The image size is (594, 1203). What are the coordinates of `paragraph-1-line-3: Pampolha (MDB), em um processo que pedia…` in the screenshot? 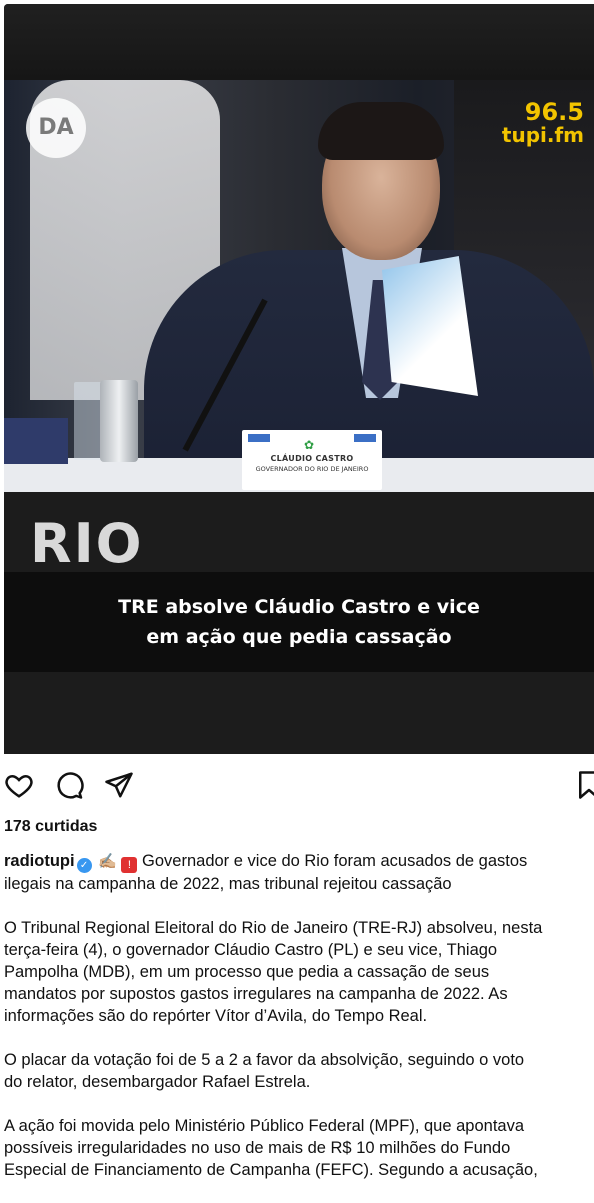 It's located at (247, 972).